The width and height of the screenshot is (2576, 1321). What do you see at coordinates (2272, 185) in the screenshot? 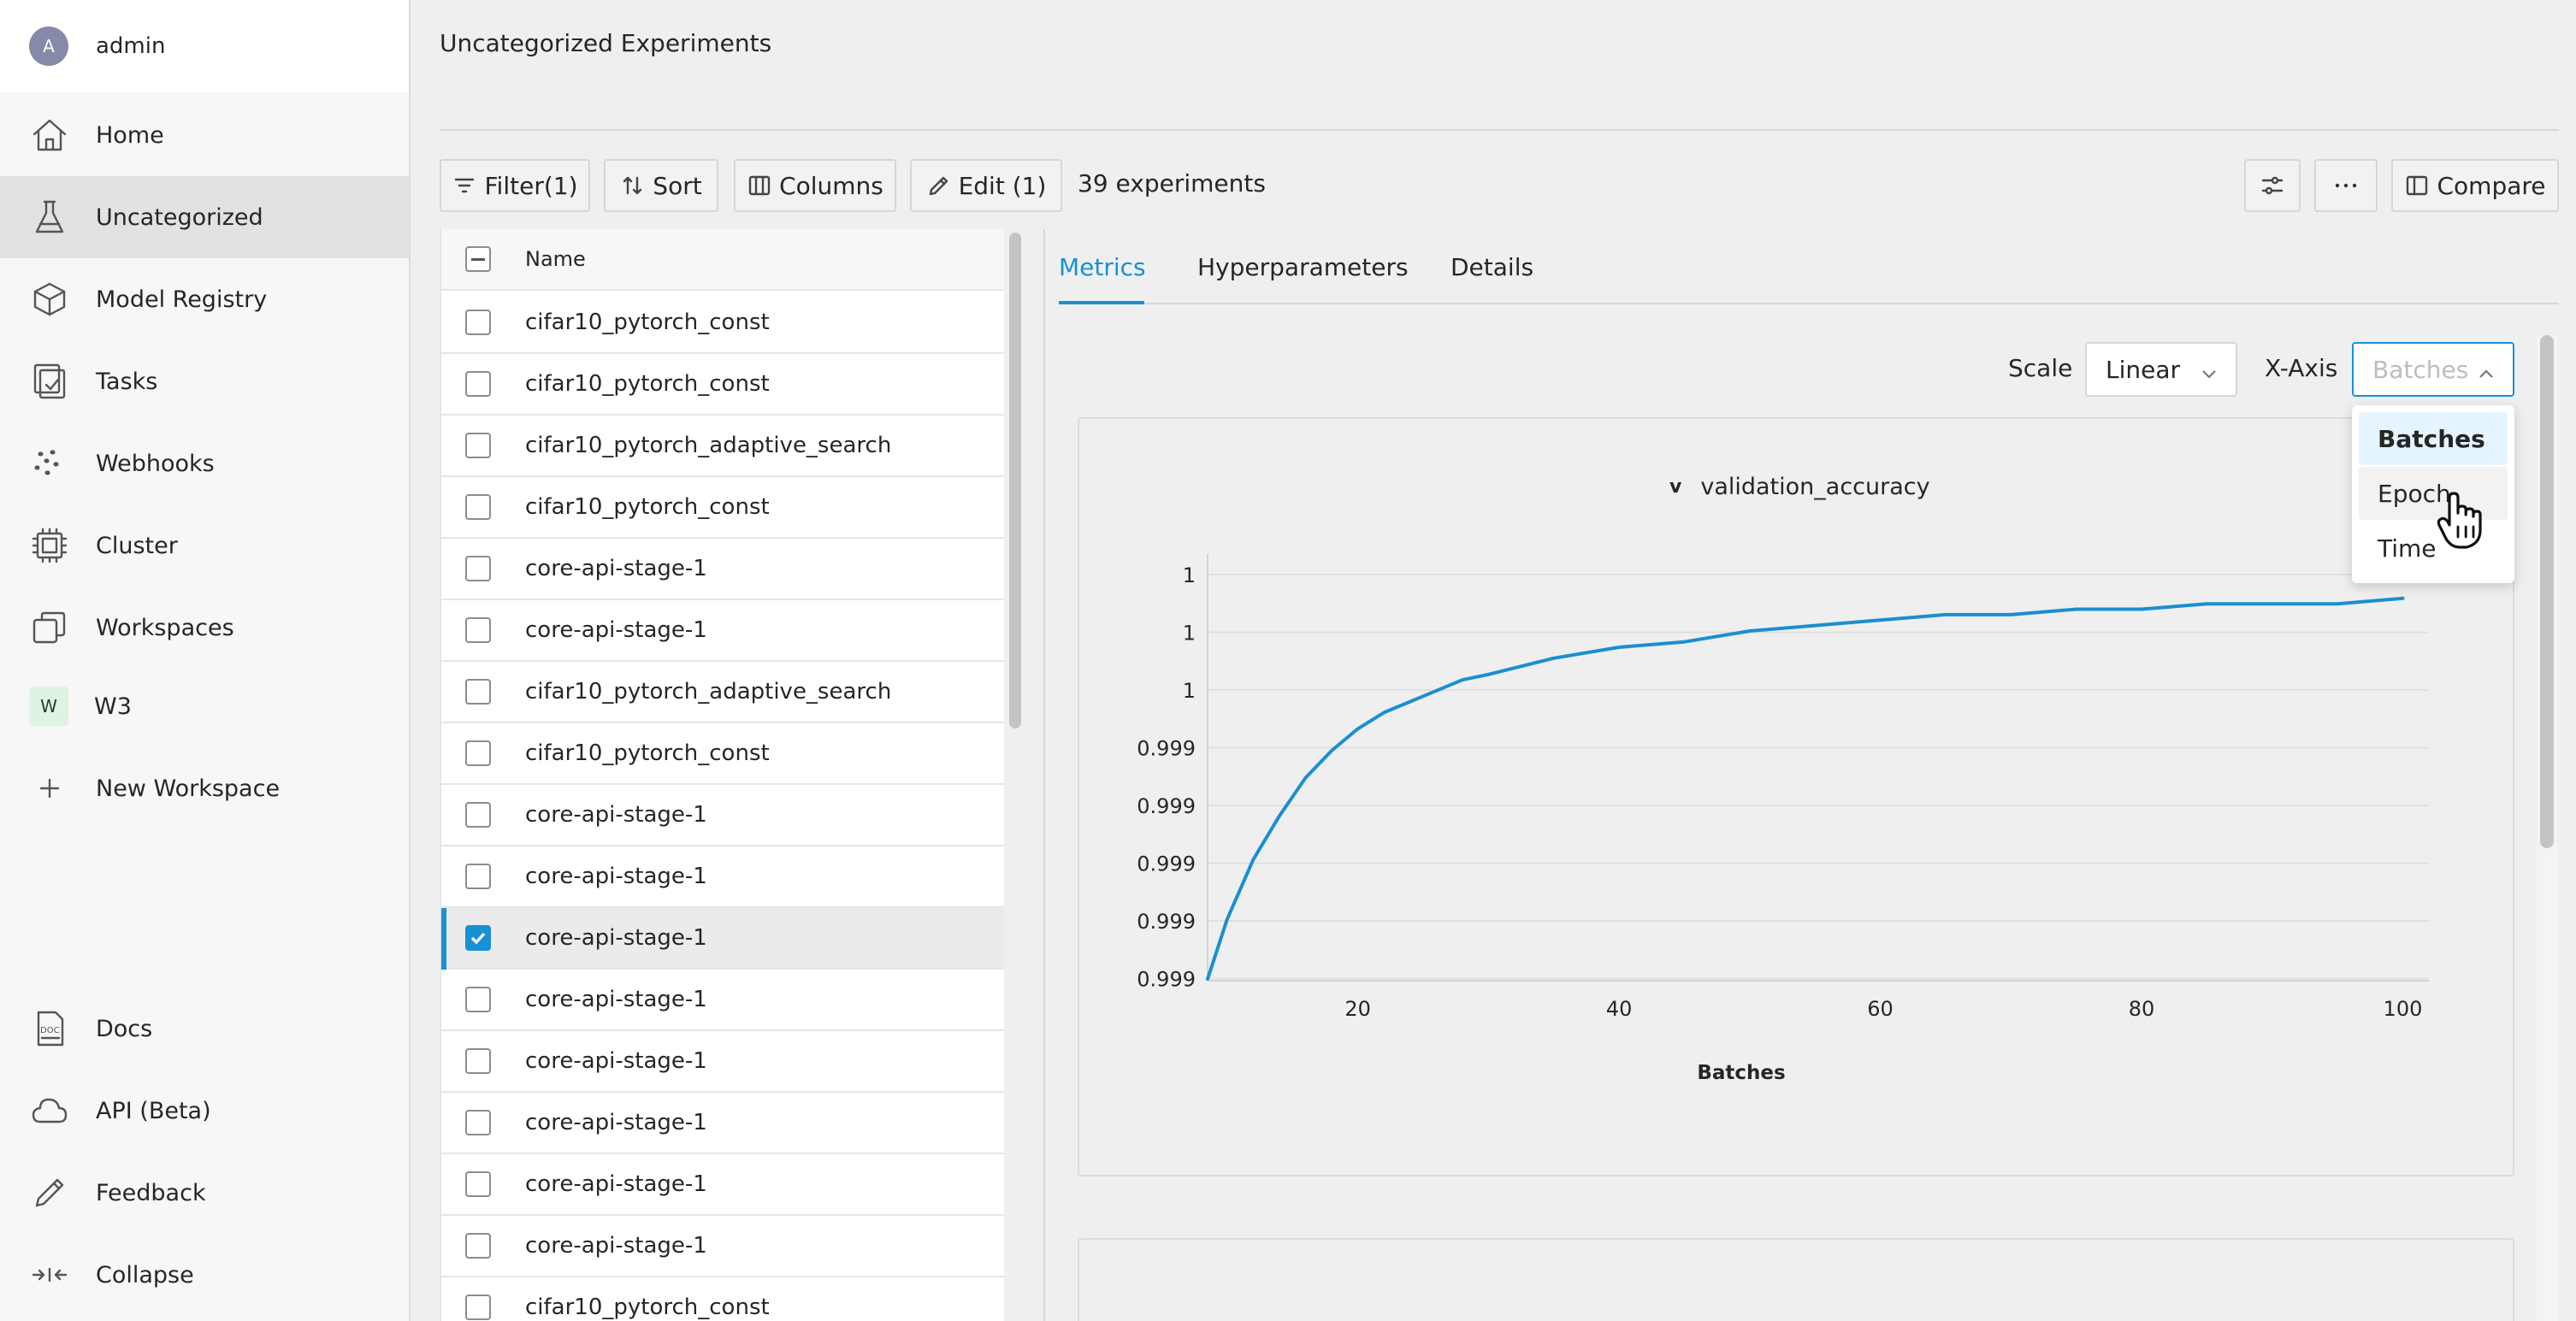
I see `settings-button` at bounding box center [2272, 185].